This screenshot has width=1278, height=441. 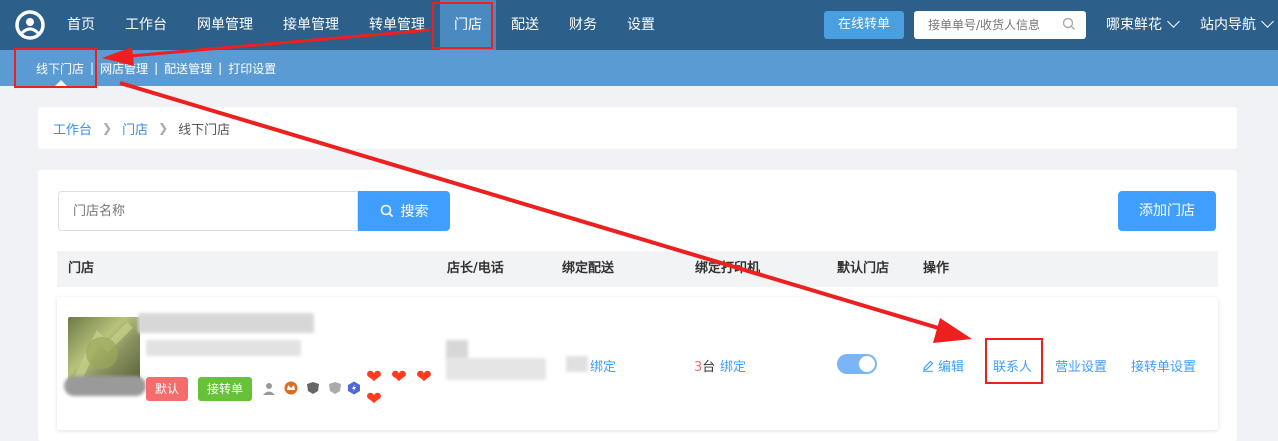 What do you see at coordinates (637, 269) in the screenshot?
I see `table-header: 门店 店长/电话 绑定配送 绑定打印机 默认门店 操作` at bounding box center [637, 269].